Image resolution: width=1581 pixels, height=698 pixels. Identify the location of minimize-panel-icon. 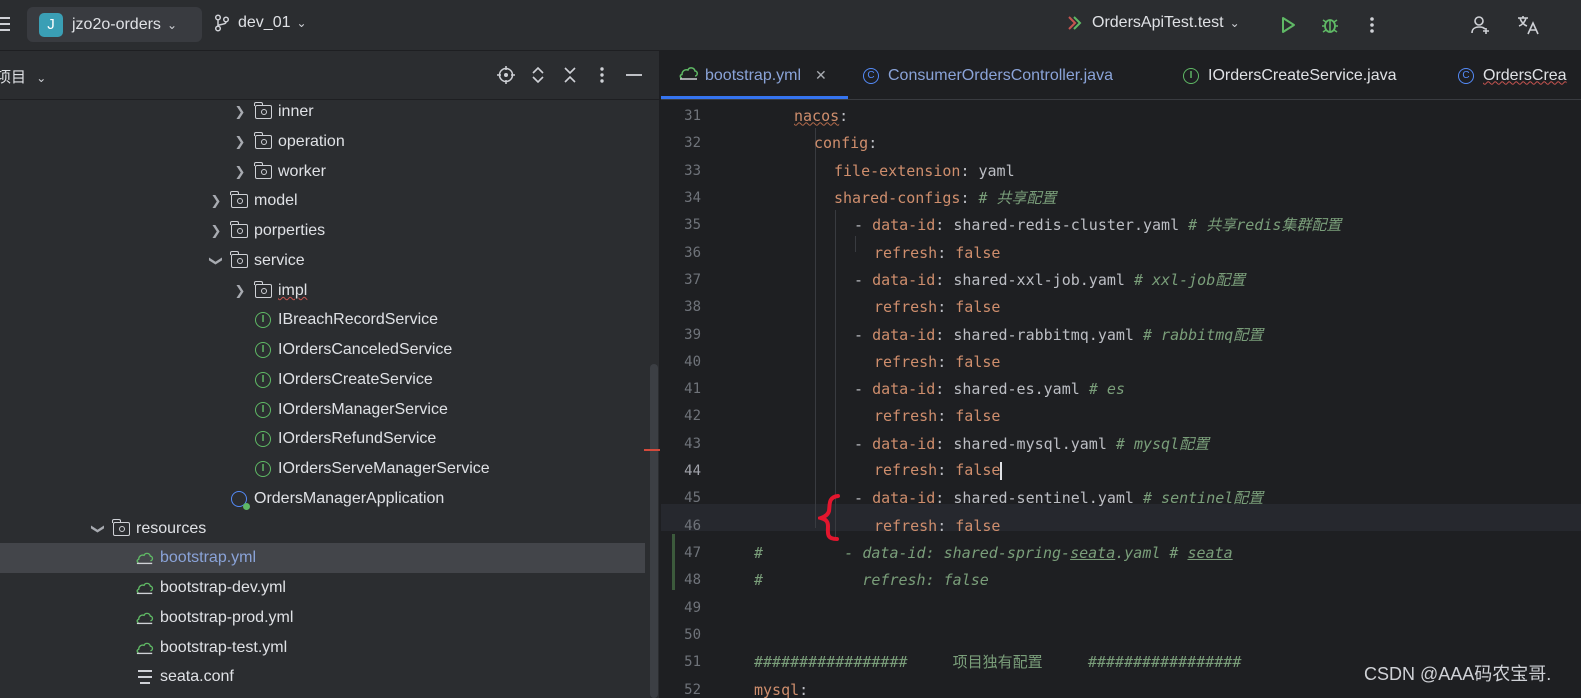
(634, 75).